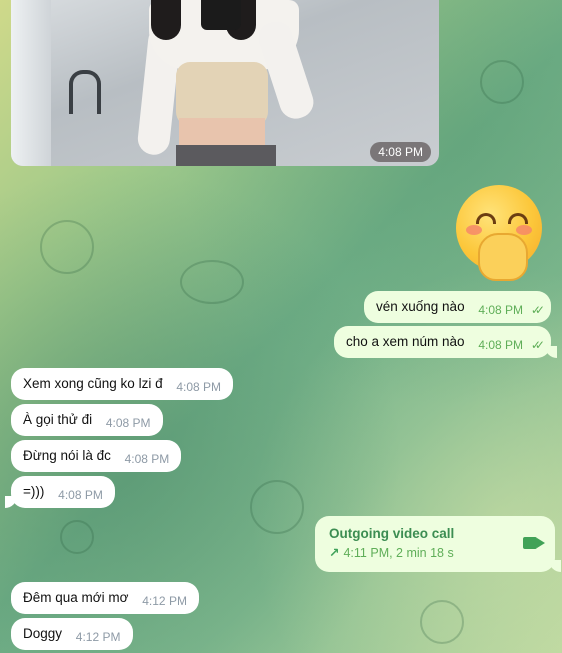  I want to click on photo-phone, so click(221, 15).